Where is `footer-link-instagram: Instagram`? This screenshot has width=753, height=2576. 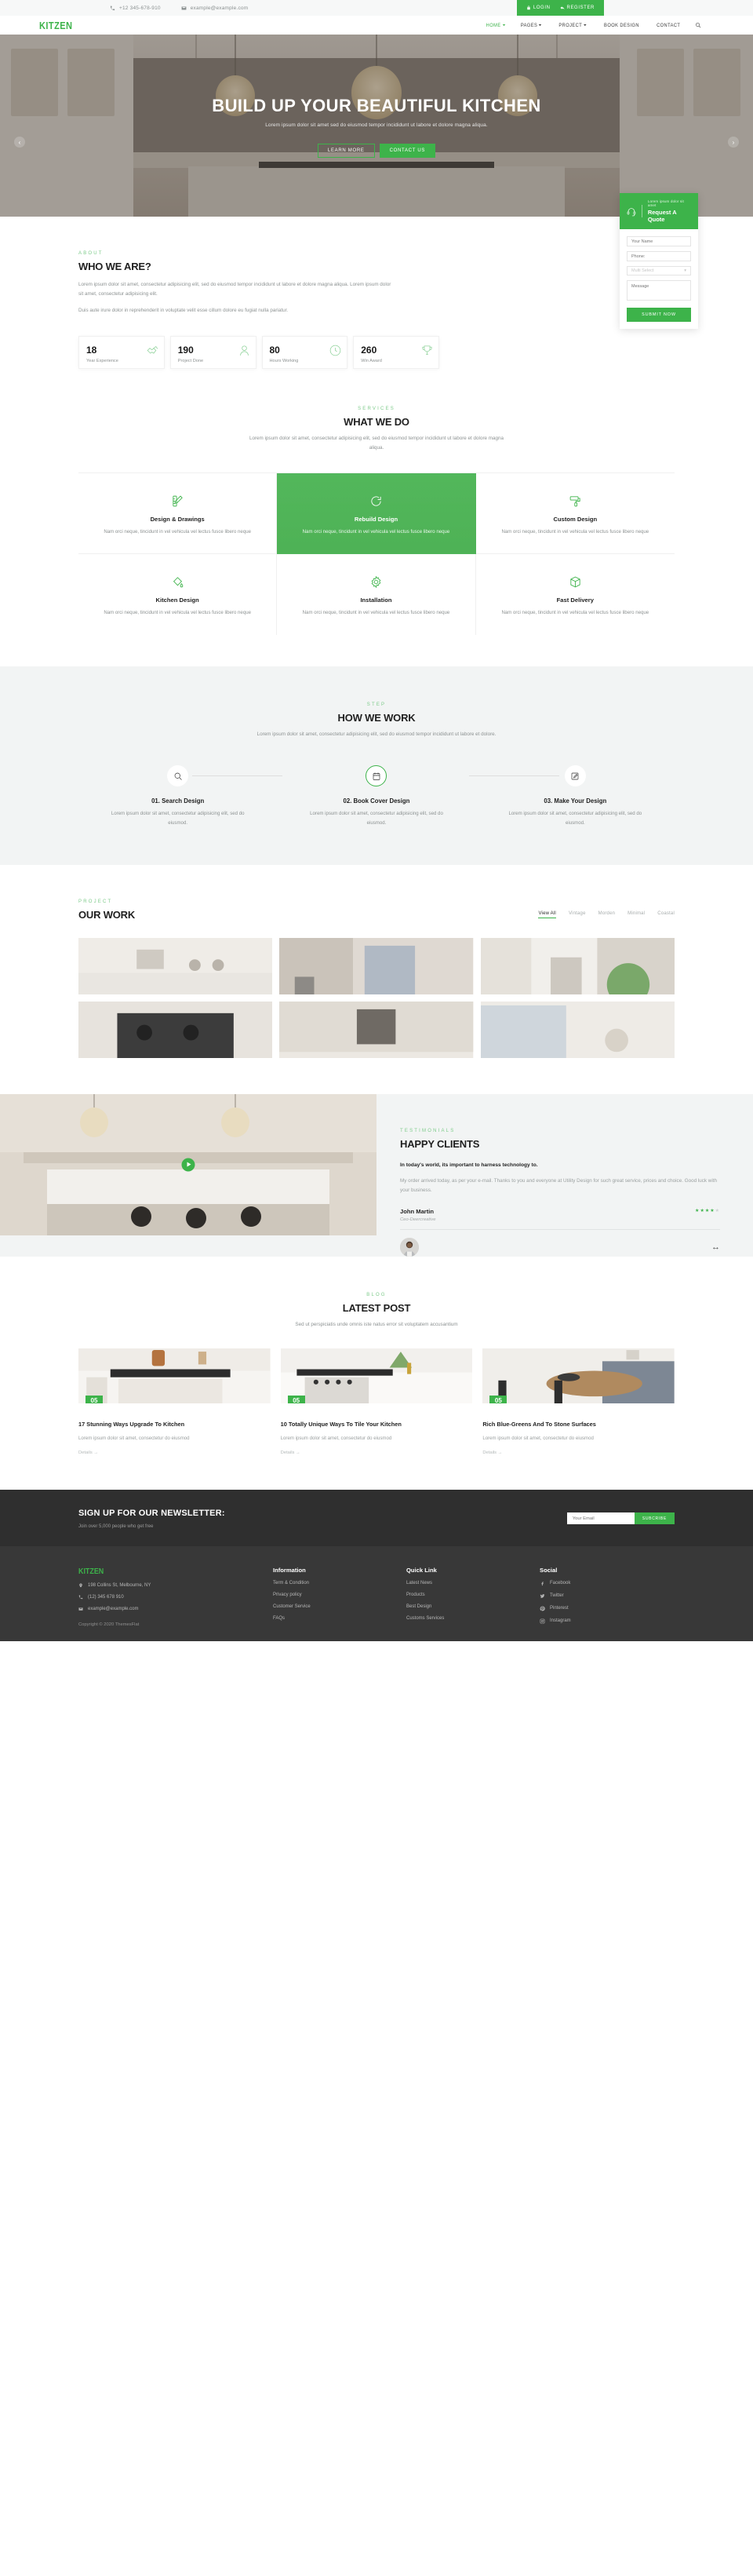 footer-link-instagram: Instagram is located at coordinates (555, 1621).